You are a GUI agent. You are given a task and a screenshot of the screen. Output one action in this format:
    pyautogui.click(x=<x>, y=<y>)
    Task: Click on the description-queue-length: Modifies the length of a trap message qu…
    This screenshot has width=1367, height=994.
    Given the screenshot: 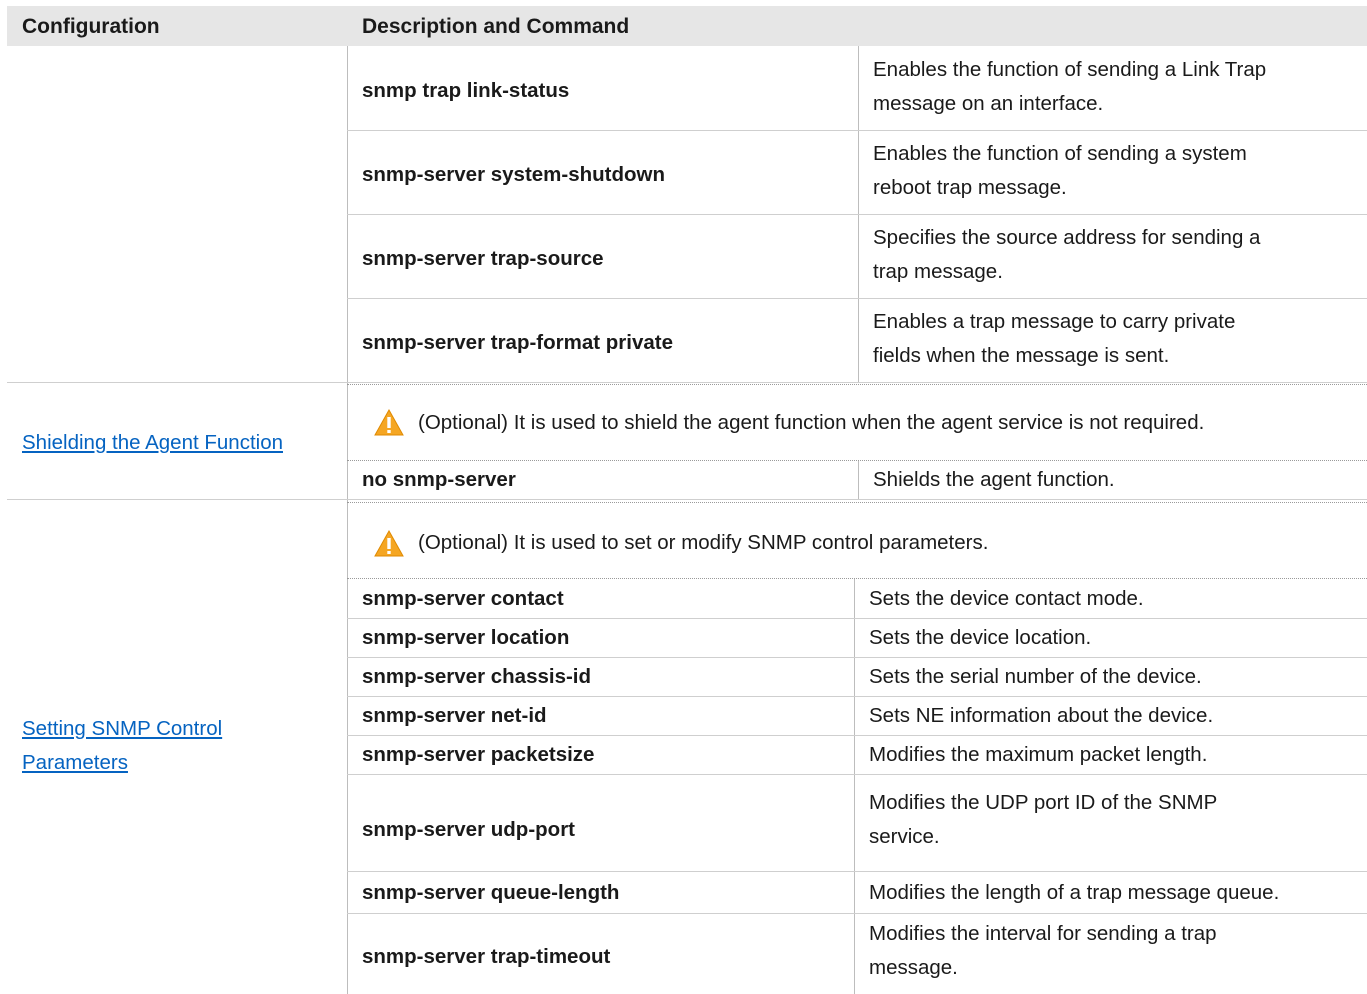 What is the action you would take?
    pyautogui.click(x=1074, y=892)
    